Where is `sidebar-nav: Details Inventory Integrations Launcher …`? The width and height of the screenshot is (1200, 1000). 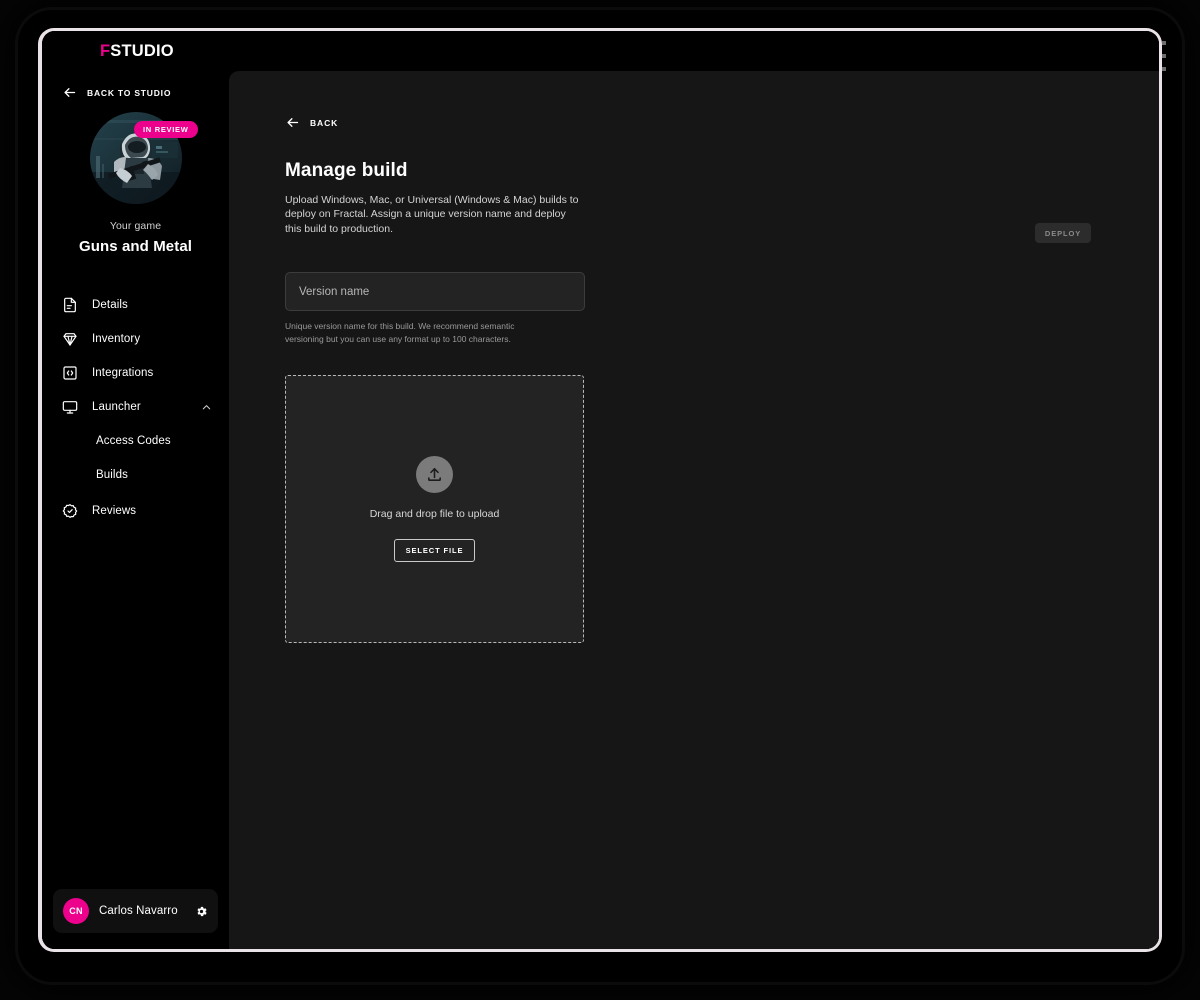
sidebar-nav: Details Inventory Integrations Launcher … is located at coordinates (135, 408).